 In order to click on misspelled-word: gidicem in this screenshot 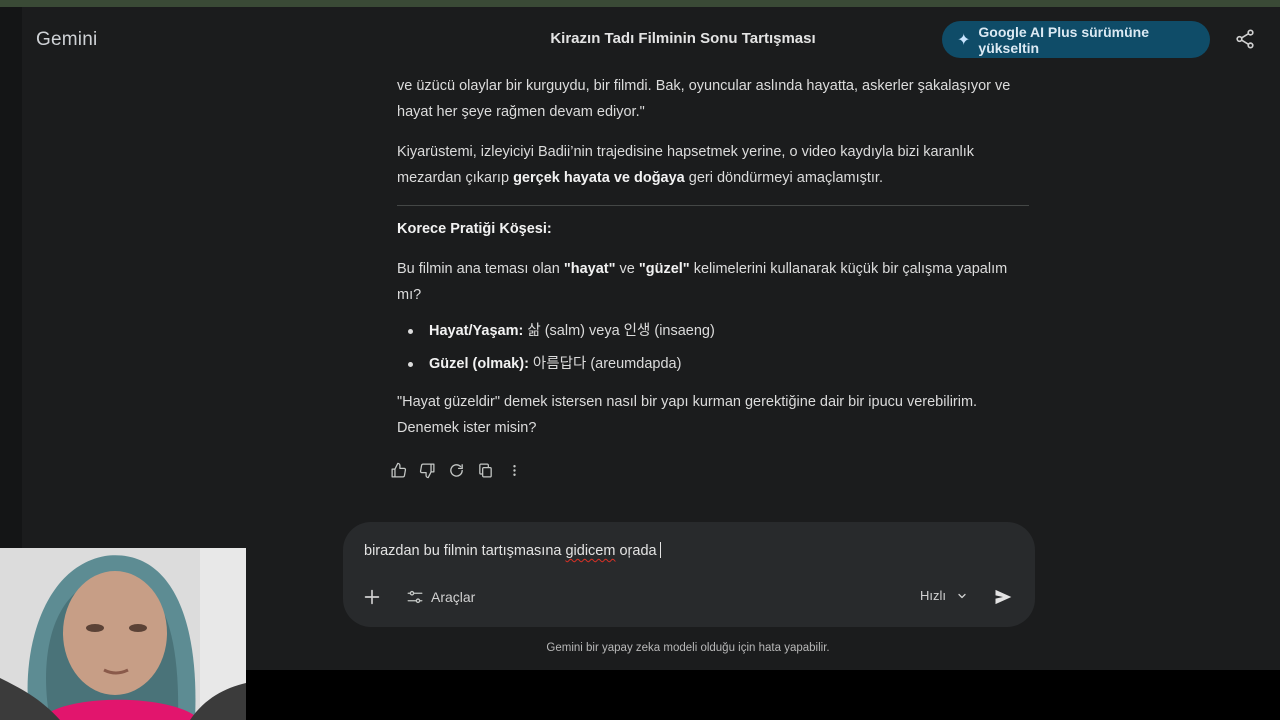, I will do `click(590, 551)`.